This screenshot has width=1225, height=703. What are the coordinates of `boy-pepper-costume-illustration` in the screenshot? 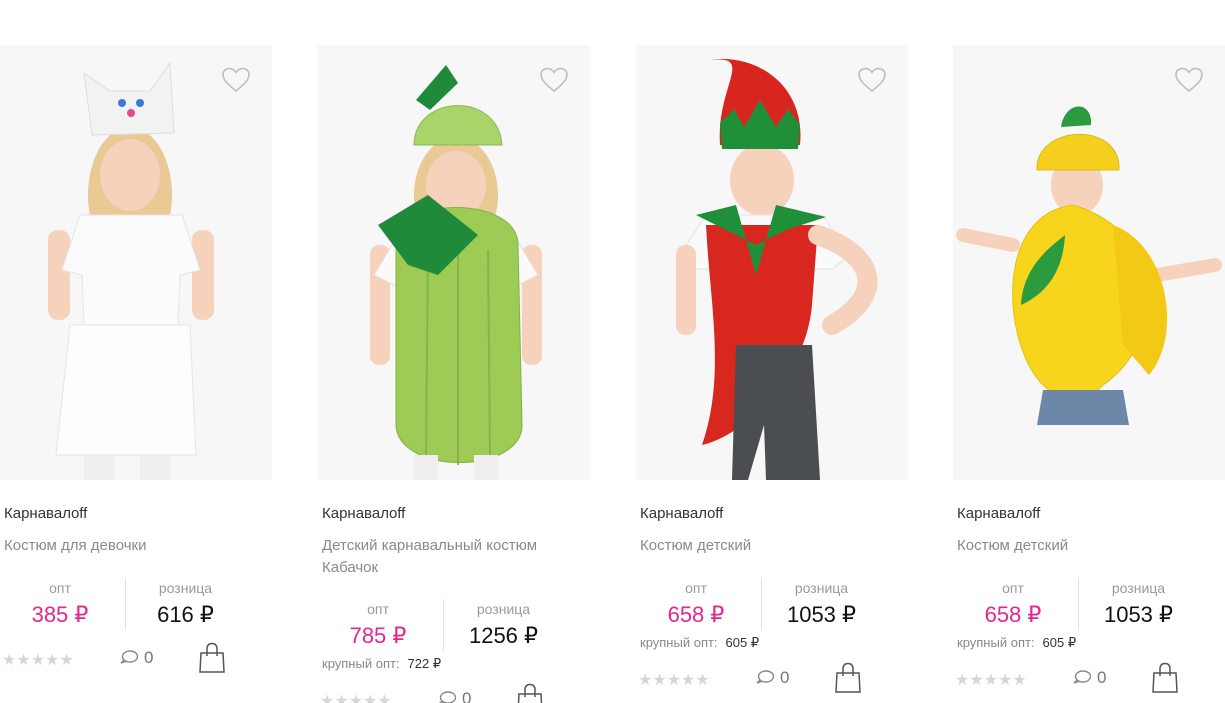 It's located at (772, 262).